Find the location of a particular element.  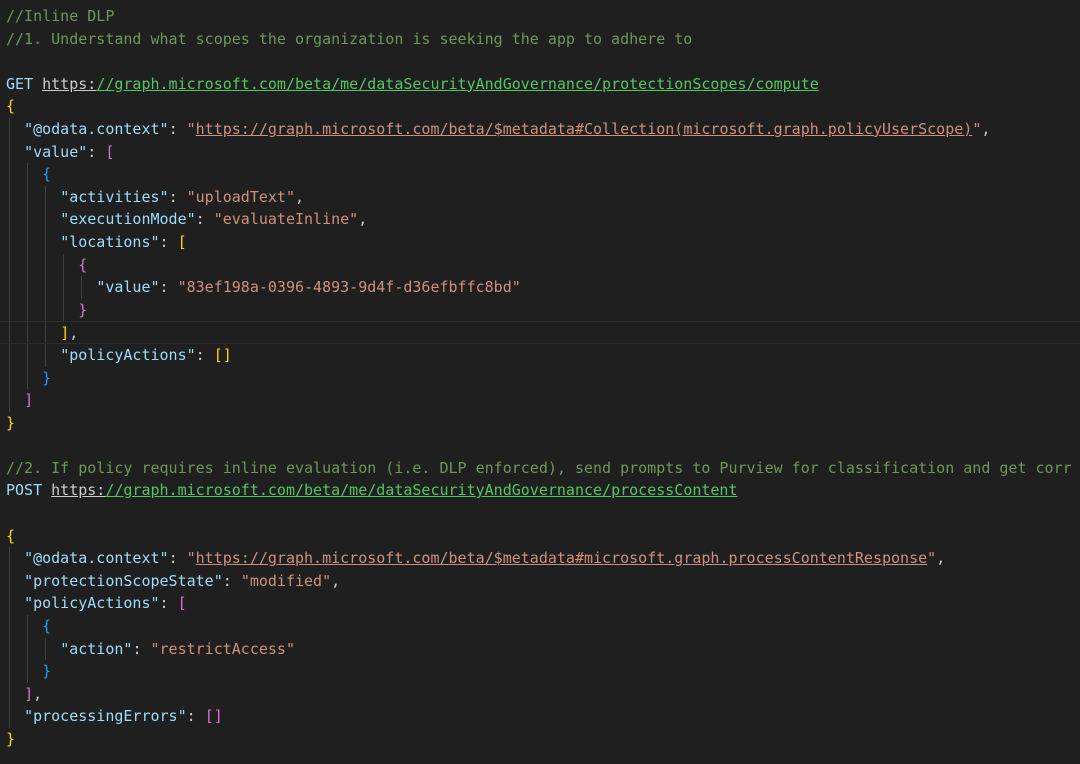

code-line: //Inline DLP is located at coordinates (540, 16).